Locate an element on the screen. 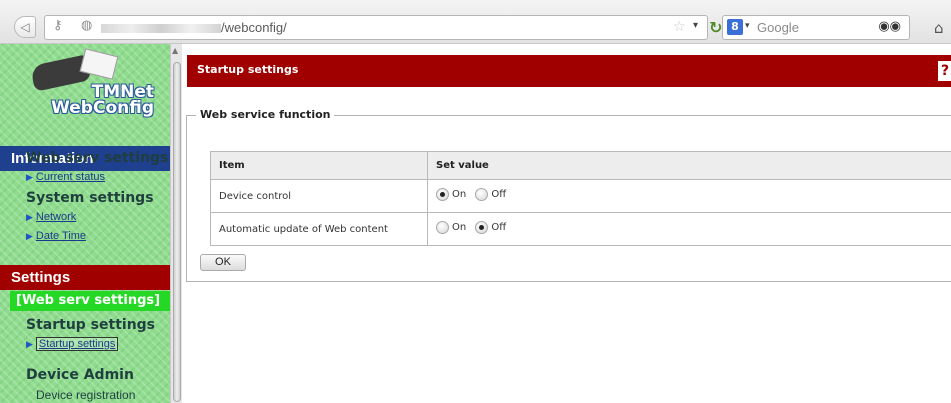 The width and height of the screenshot is (951, 403). scrollbar-thumb is located at coordinates (177, 232).